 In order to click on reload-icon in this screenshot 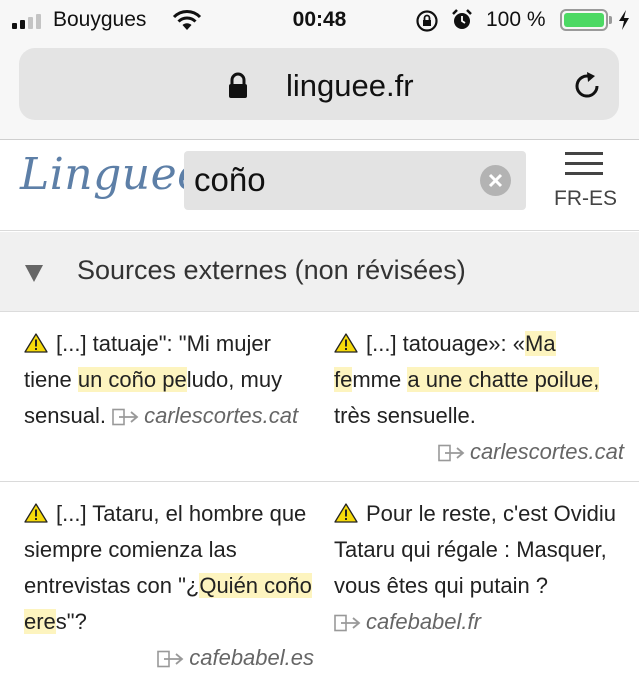, I will do `click(587, 86)`.